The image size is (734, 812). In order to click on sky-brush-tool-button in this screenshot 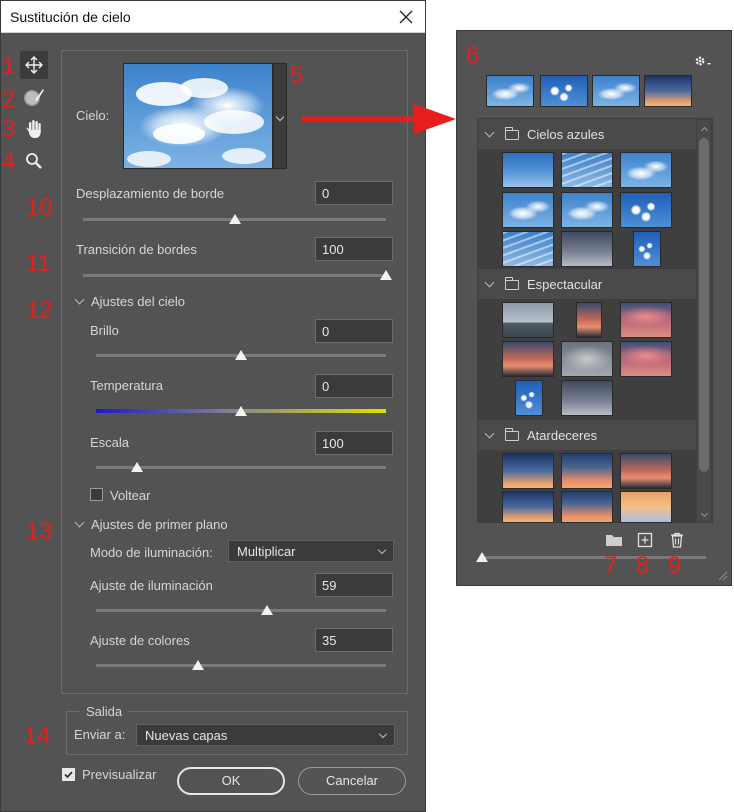, I will do `click(34, 97)`.